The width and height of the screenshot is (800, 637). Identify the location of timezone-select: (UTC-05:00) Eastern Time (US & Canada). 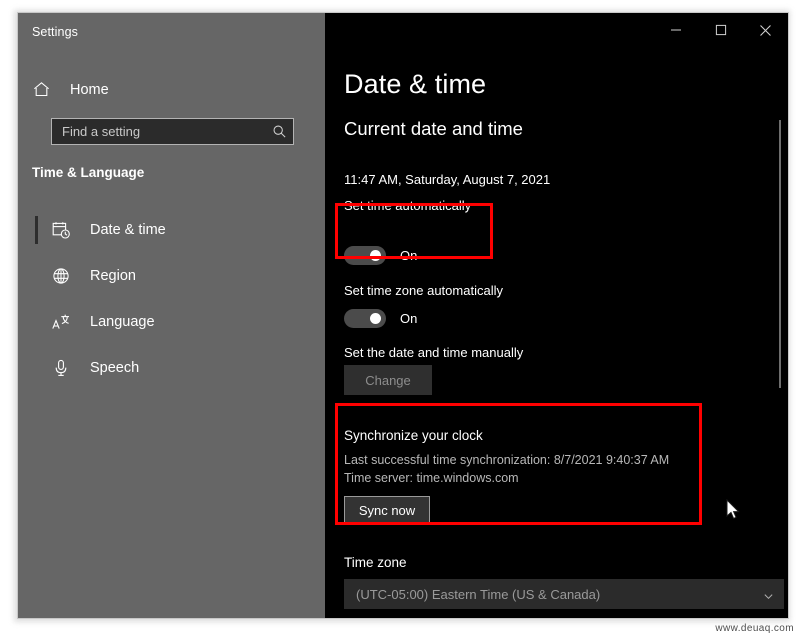
(564, 594).